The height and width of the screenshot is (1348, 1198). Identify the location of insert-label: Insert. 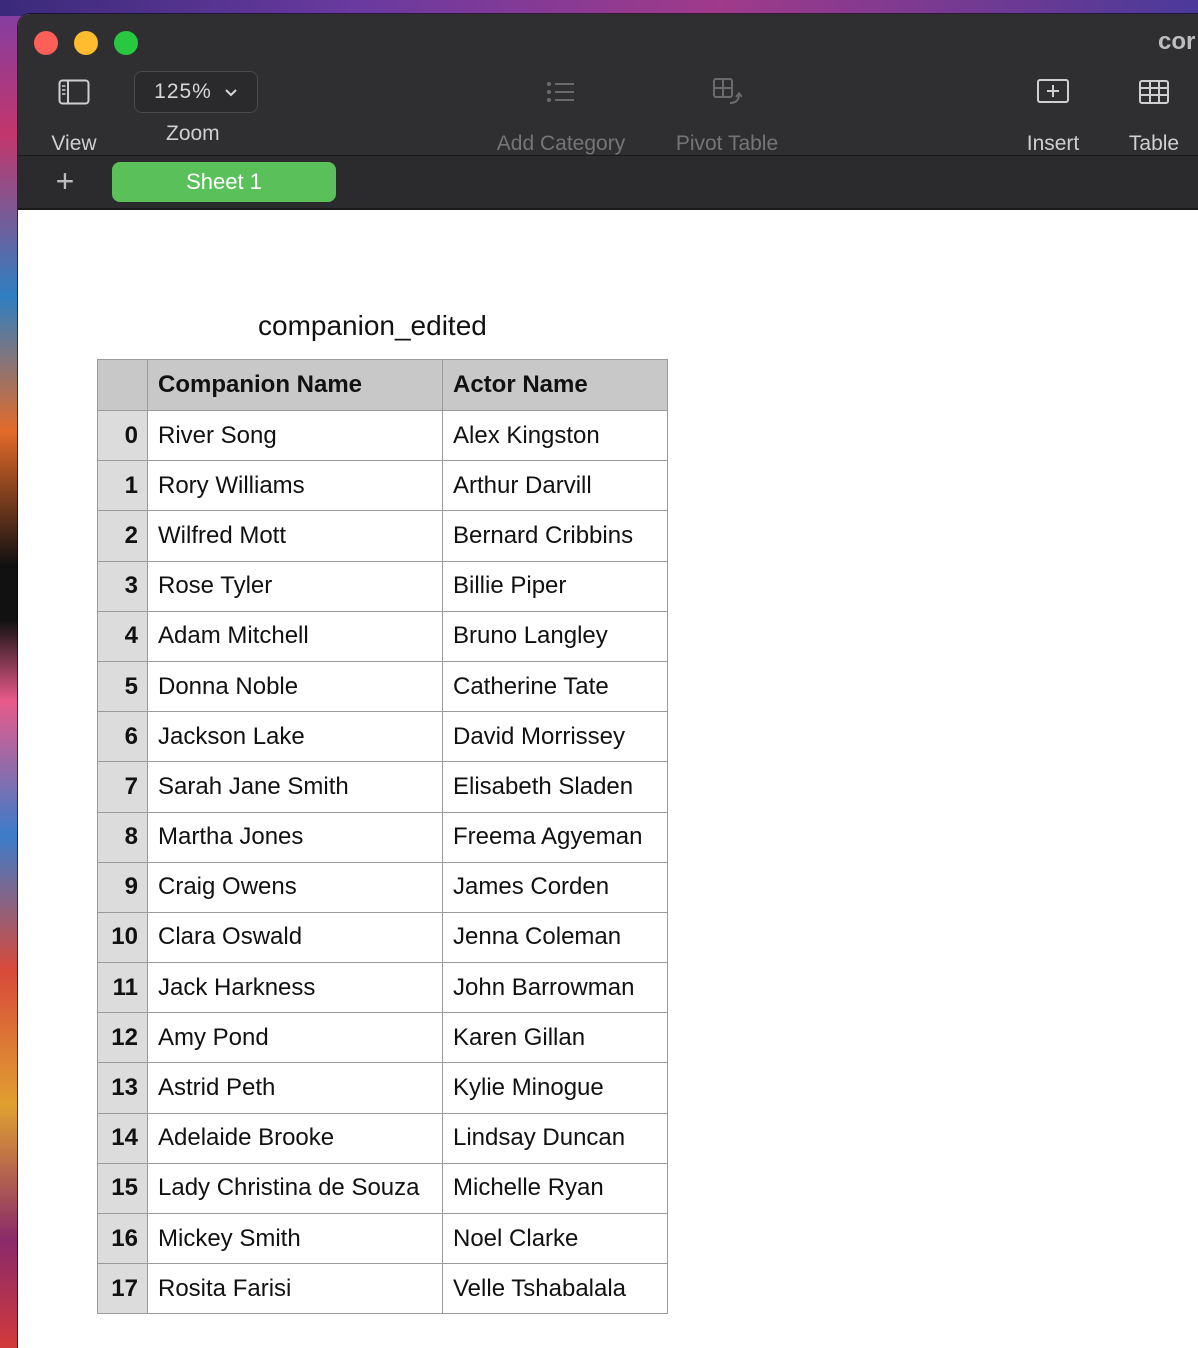
(1053, 143).